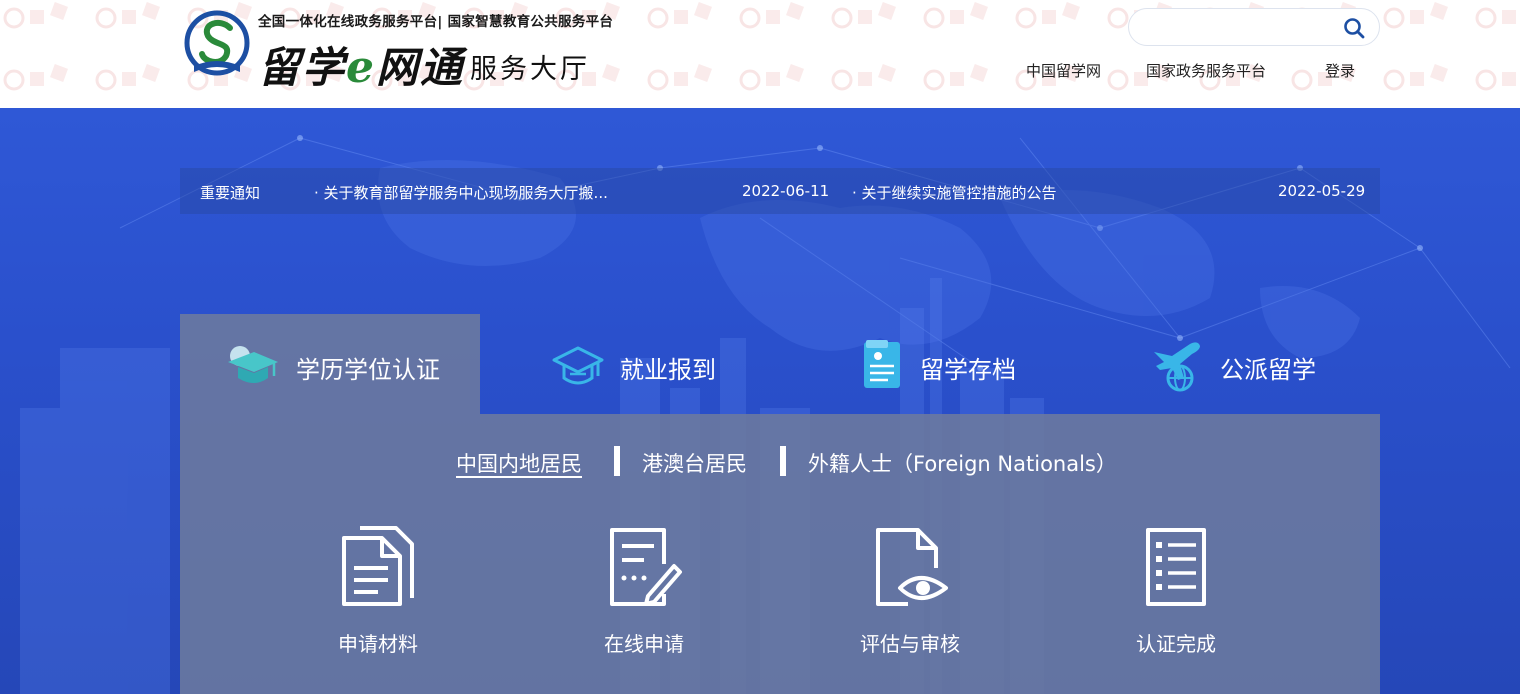  I want to click on logo-brand-e: e, so click(361, 67).